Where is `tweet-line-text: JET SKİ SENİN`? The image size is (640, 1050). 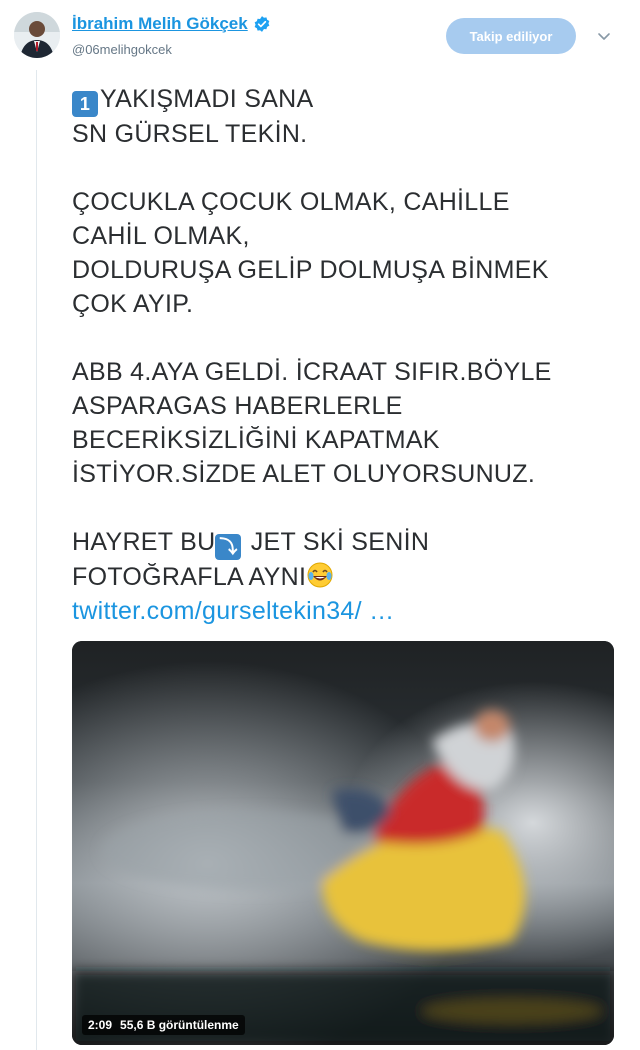
tweet-line-text: JET SKİ SENİN is located at coordinates (336, 542).